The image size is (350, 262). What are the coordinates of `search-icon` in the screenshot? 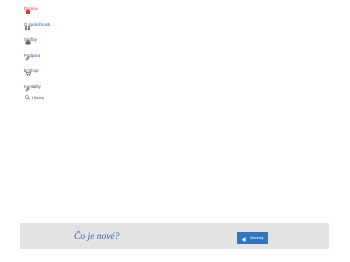 It's located at (27, 97).